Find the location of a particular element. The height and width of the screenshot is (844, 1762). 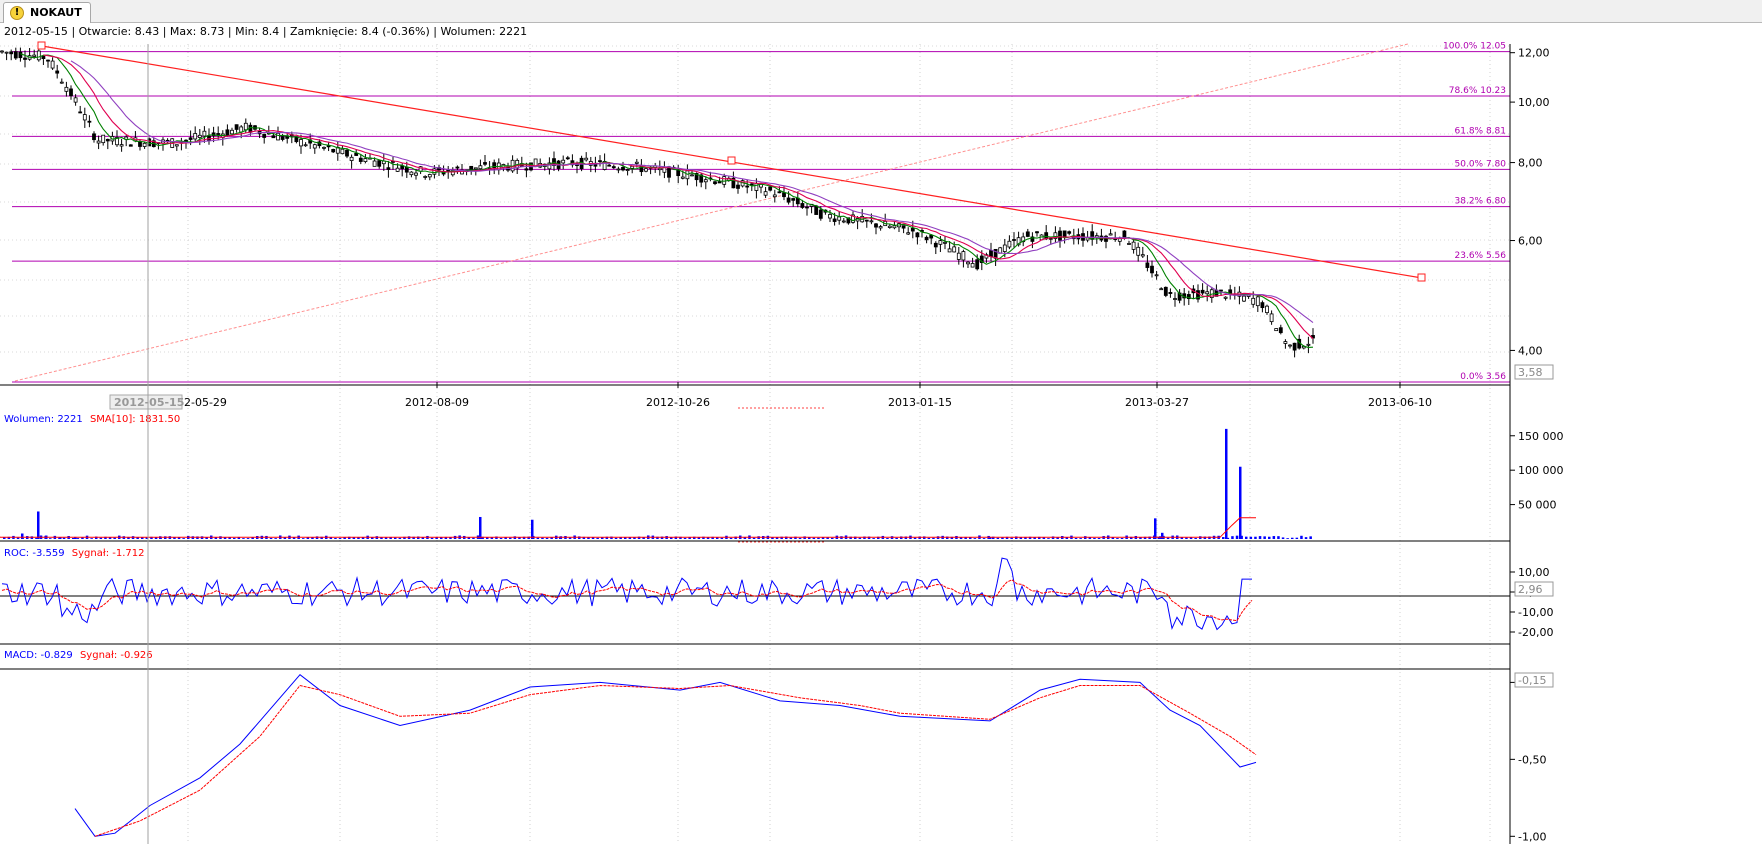

cursor-date-label: 2012-05-15 is located at coordinates (149, 402).